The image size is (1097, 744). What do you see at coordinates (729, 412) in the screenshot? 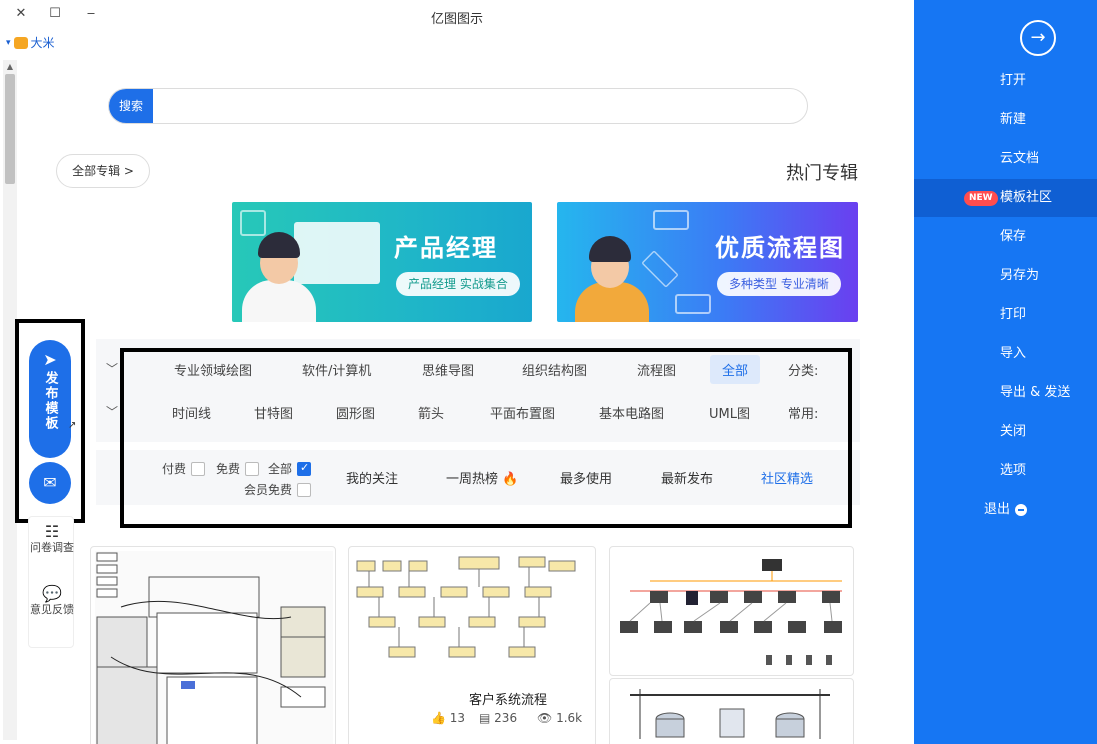
I see `common-uml: UML图` at bounding box center [729, 412].